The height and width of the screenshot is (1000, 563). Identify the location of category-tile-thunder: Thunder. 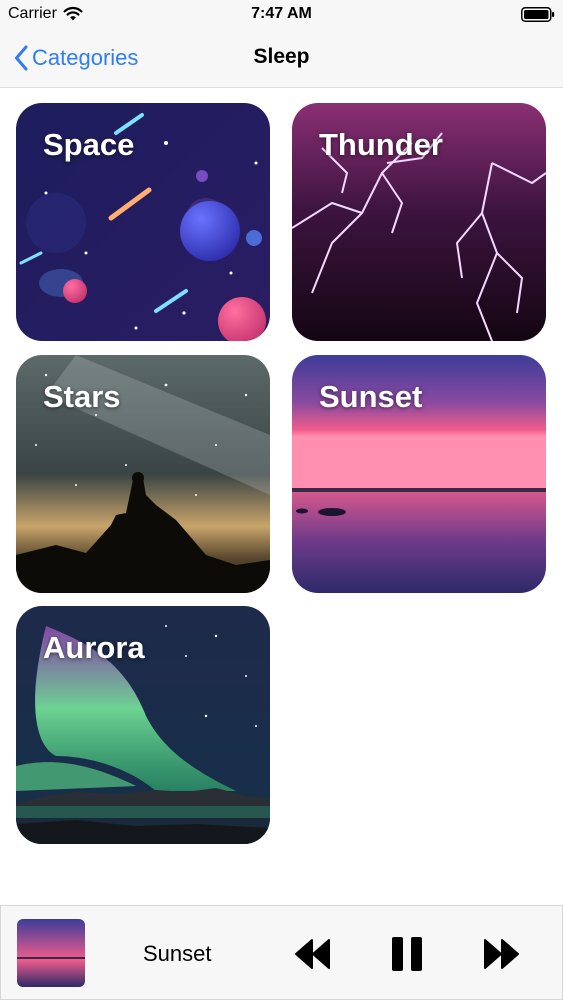
(419, 222).